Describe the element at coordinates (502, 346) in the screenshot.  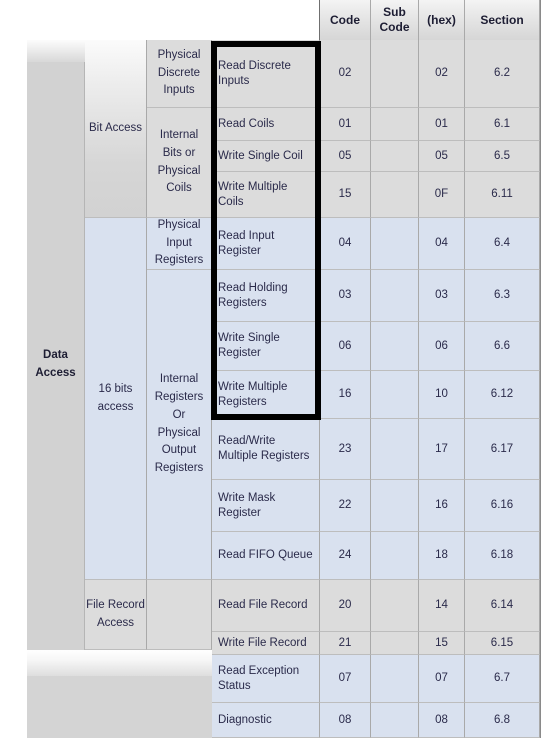
I see `cell-section: 6.6` at that location.